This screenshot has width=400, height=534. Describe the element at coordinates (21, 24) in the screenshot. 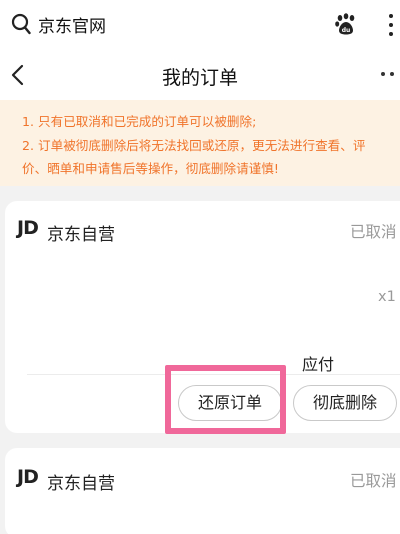

I see `search-icon` at that location.